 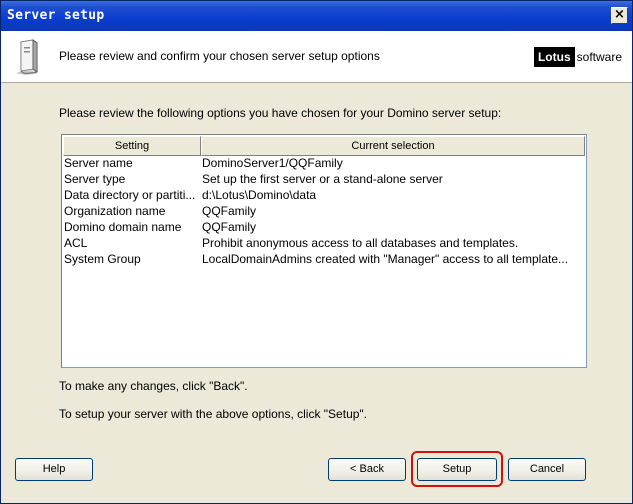 What do you see at coordinates (599, 57) in the screenshot?
I see `lotus-logo-suffix: software` at bounding box center [599, 57].